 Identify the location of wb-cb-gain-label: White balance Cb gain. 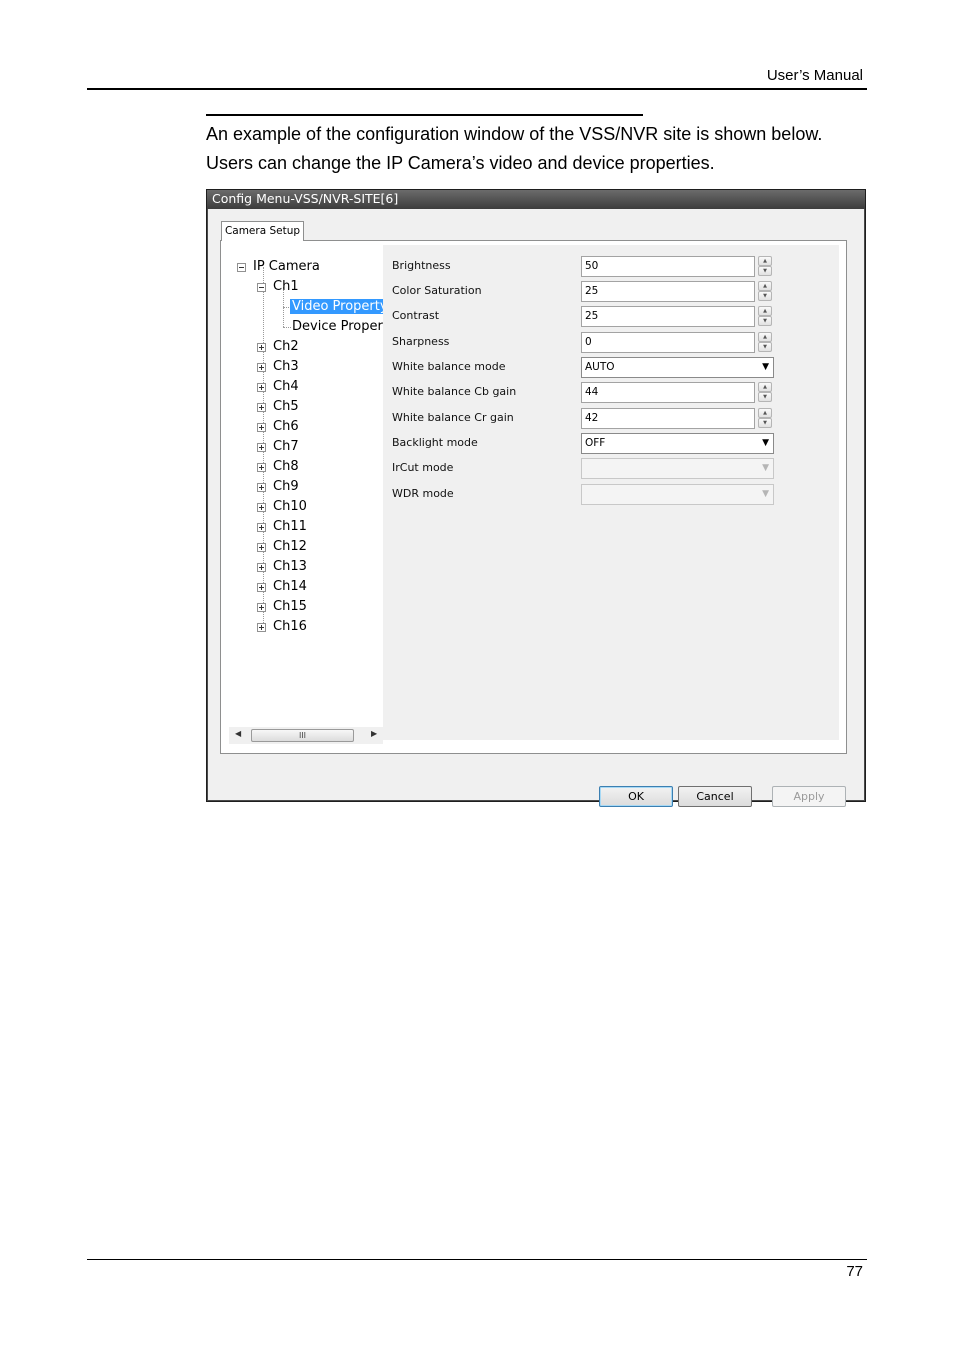
(454, 391).